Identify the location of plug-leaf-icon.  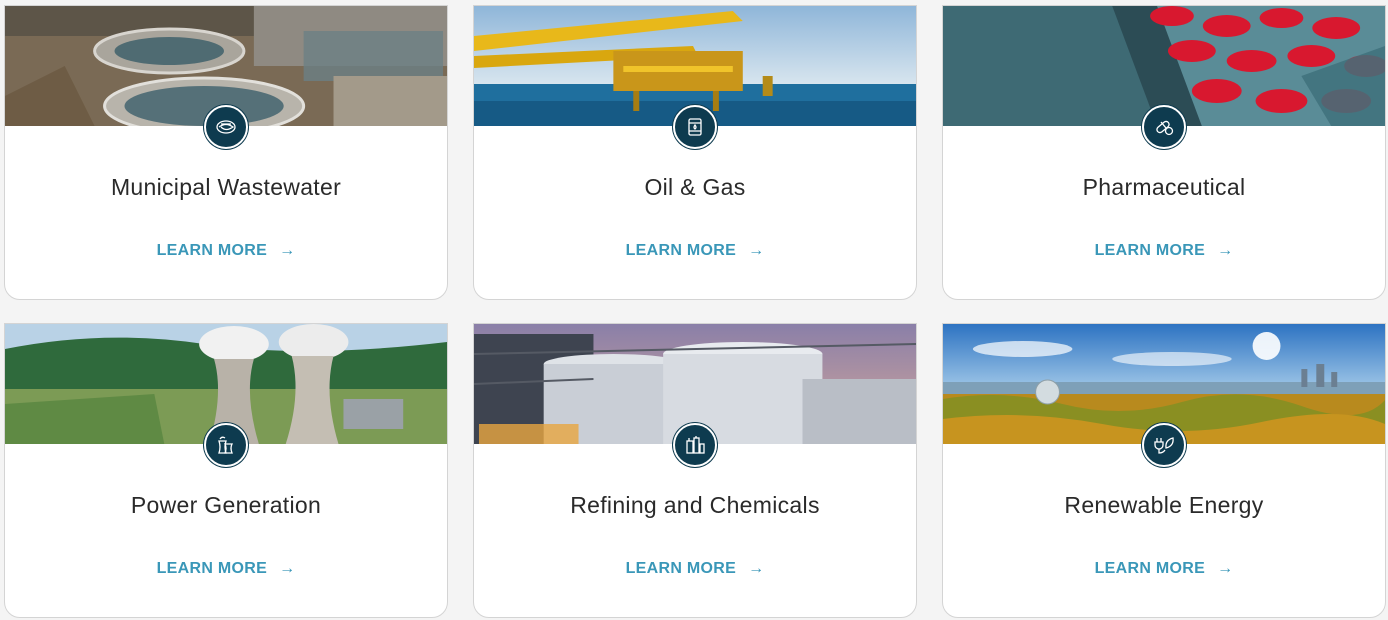
(1164, 445).